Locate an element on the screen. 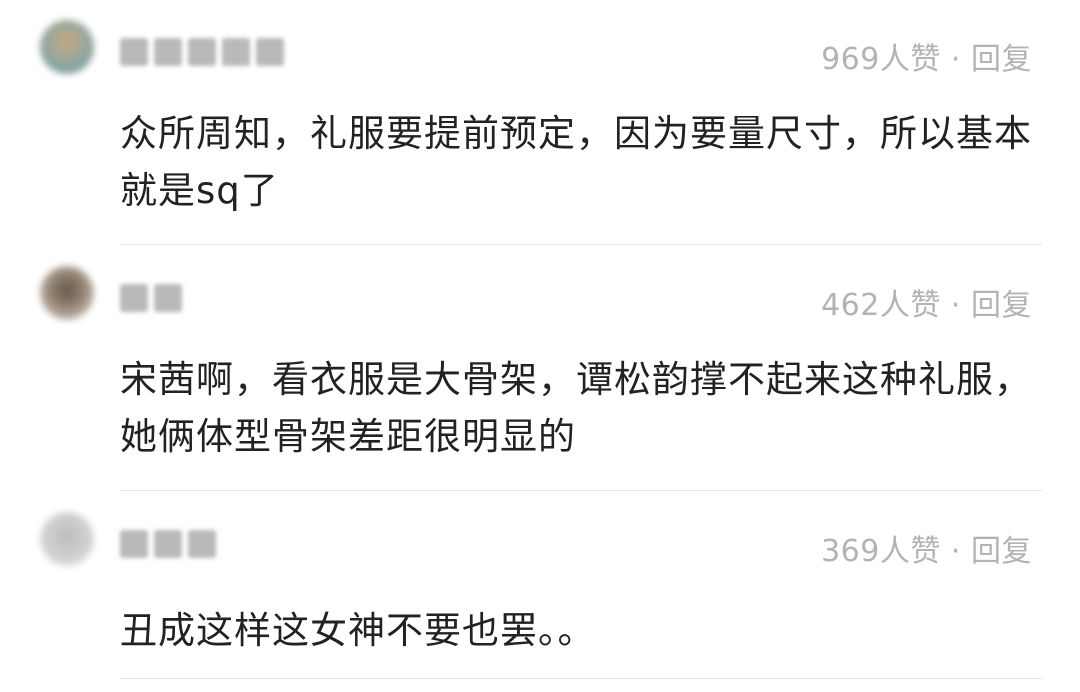 The image size is (1080, 692). comment-meta: 969人赞 · 回复 is located at coordinates (926, 56).